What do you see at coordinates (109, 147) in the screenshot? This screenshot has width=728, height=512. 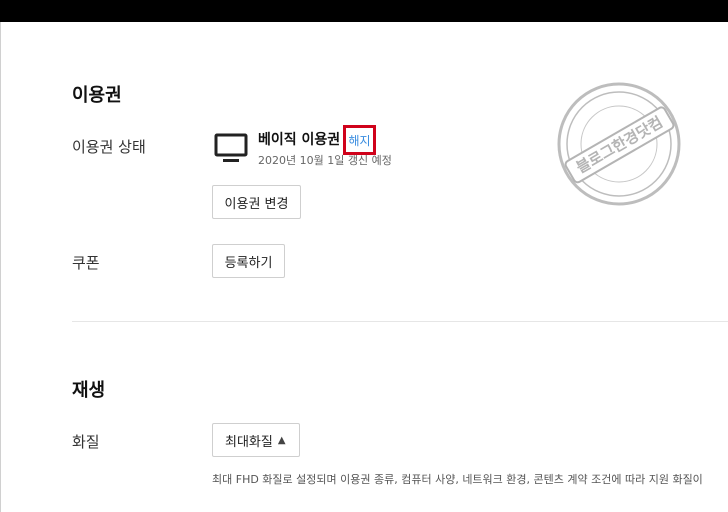 I see `subscription-status-label: 이용권 상태` at bounding box center [109, 147].